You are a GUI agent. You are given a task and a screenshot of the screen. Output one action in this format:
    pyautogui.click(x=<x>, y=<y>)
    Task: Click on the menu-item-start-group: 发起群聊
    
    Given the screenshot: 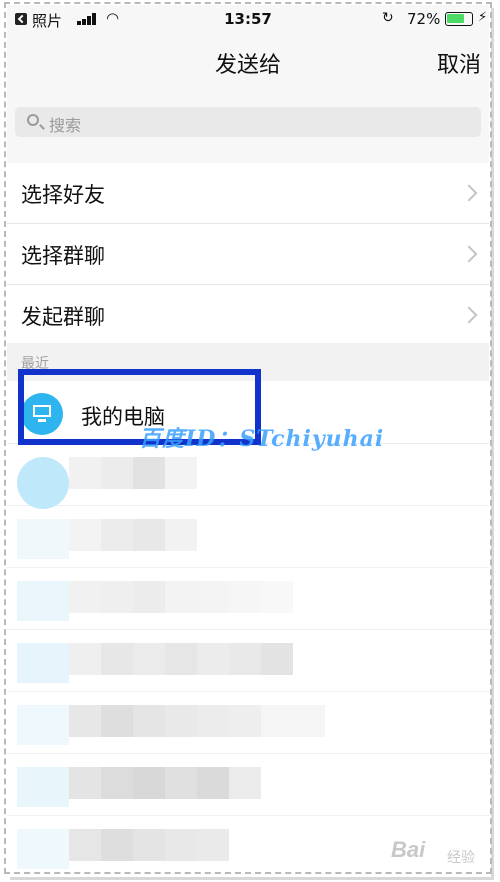 What is the action you would take?
    pyautogui.click(x=248, y=315)
    